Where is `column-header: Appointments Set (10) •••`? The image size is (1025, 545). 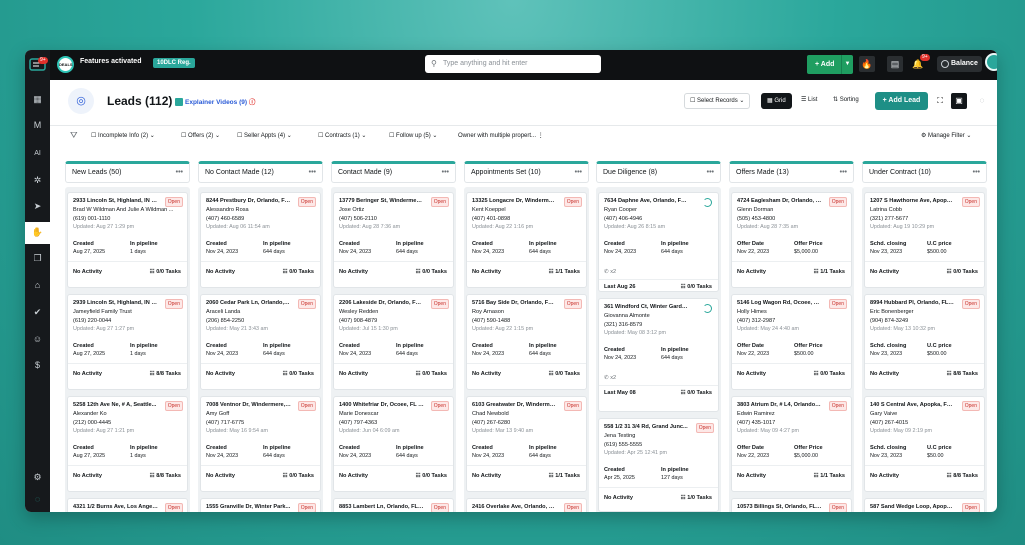 column-header: Appointments Set (10) ••• is located at coordinates (526, 172).